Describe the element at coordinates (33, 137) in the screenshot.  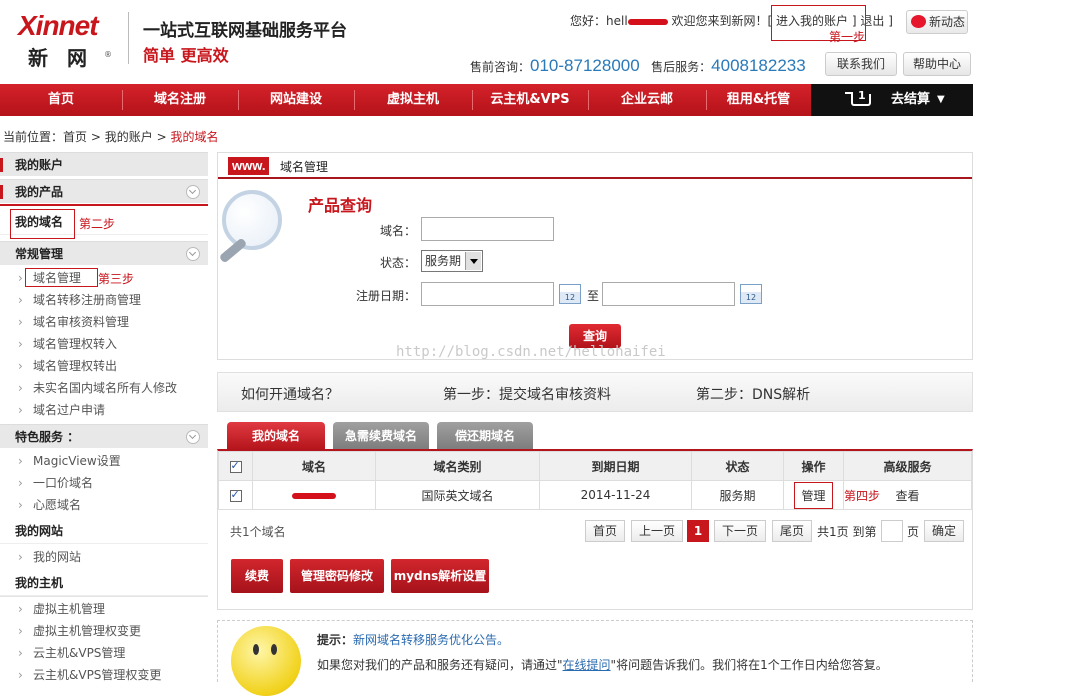
I see `breadcrumb-prefix: 当前位置：` at that location.